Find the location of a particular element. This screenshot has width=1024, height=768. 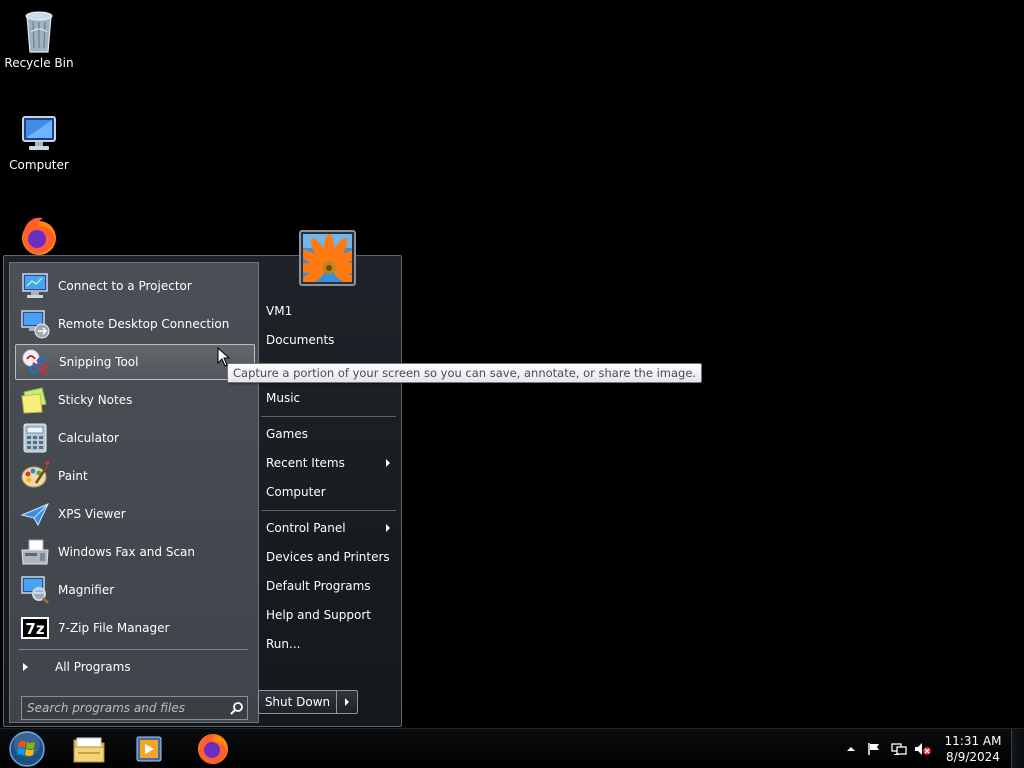

right-item-label: VM1 is located at coordinates (279, 311).